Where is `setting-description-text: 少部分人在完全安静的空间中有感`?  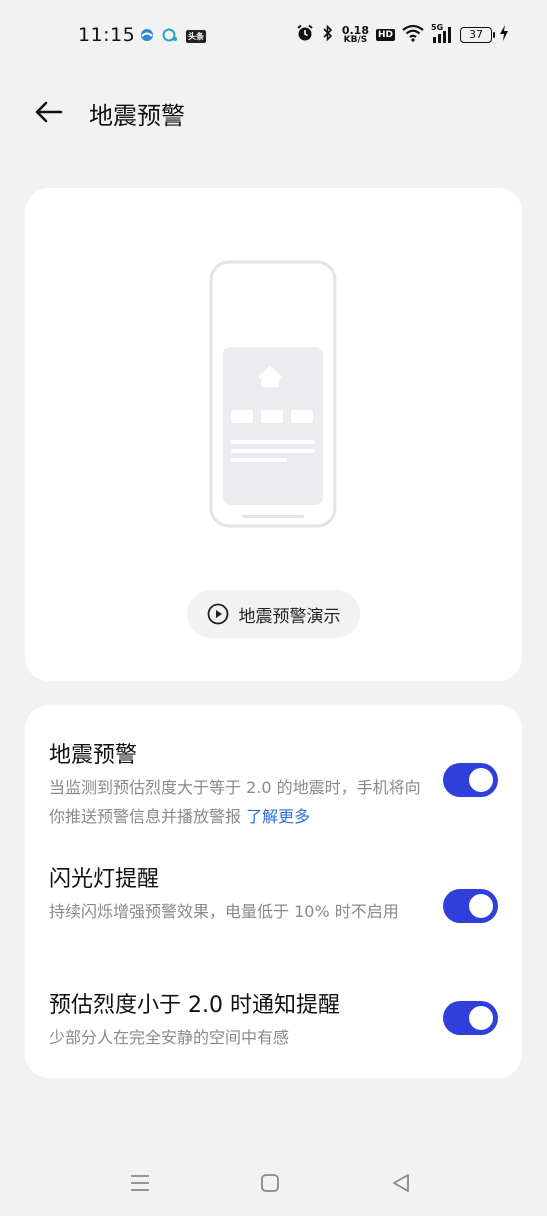
setting-description-text: 少部分人在完全安静的空间中有感 is located at coordinates (169, 1037).